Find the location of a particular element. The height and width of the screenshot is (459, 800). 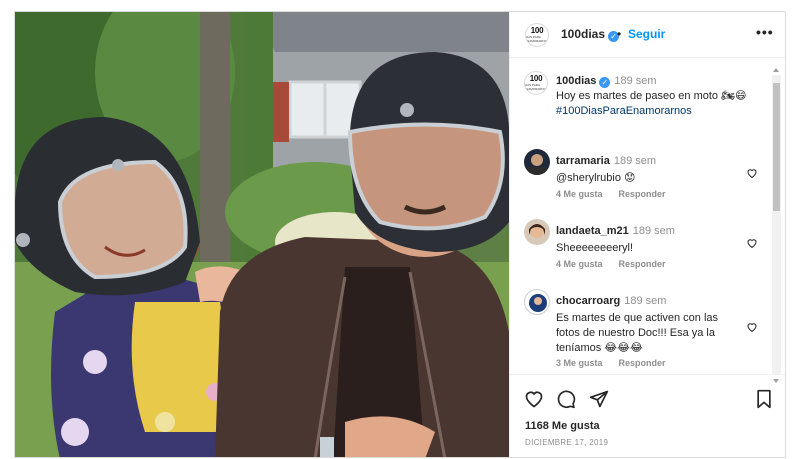

comment-likes: 3 Me gusta is located at coordinates (579, 363).